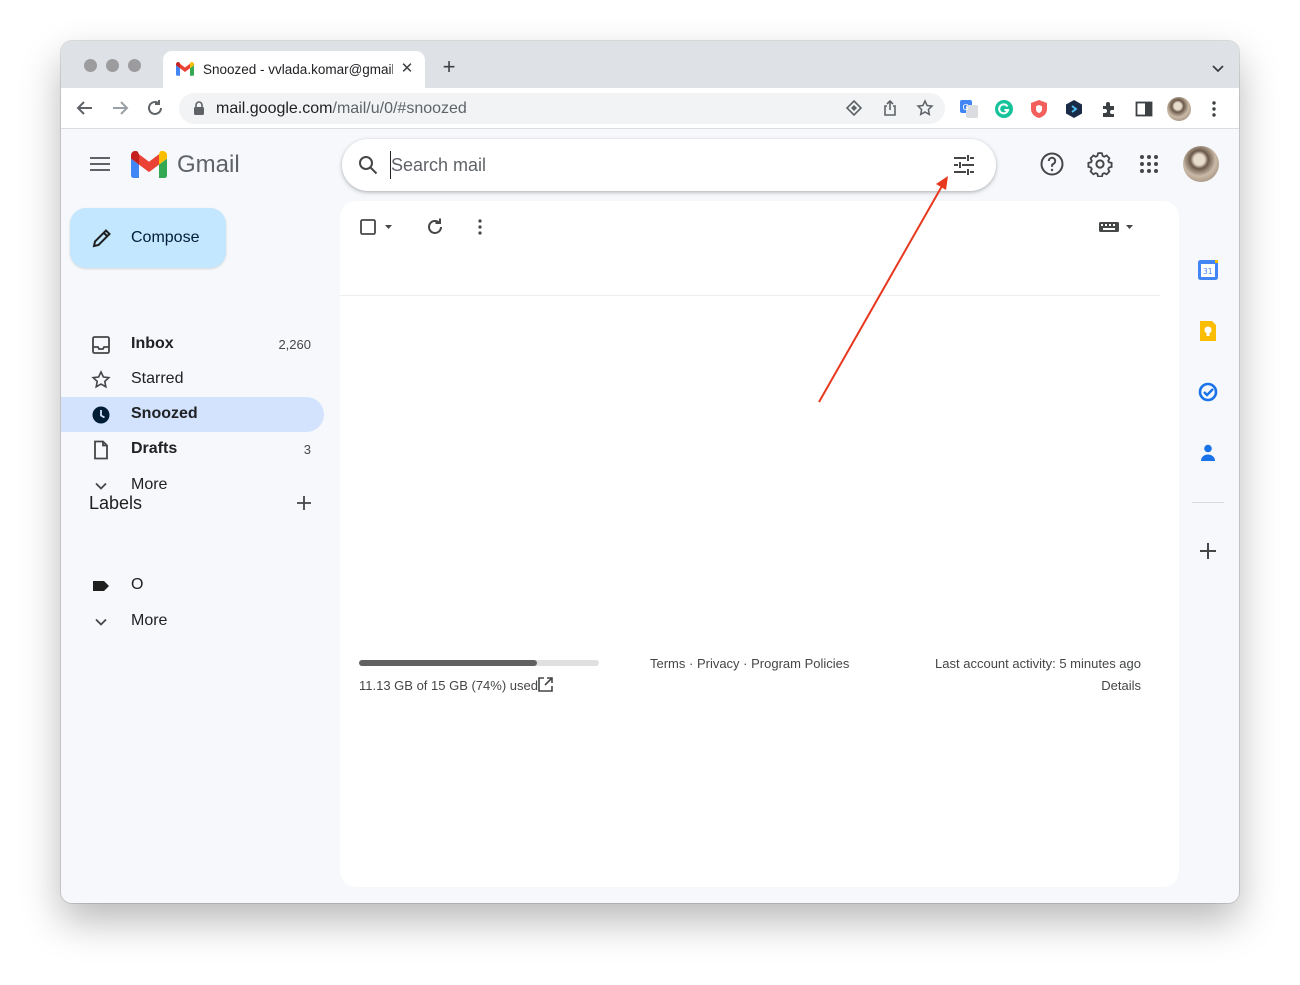 The height and width of the screenshot is (985, 1300). I want to click on svg-text: 31, so click(1208, 271).